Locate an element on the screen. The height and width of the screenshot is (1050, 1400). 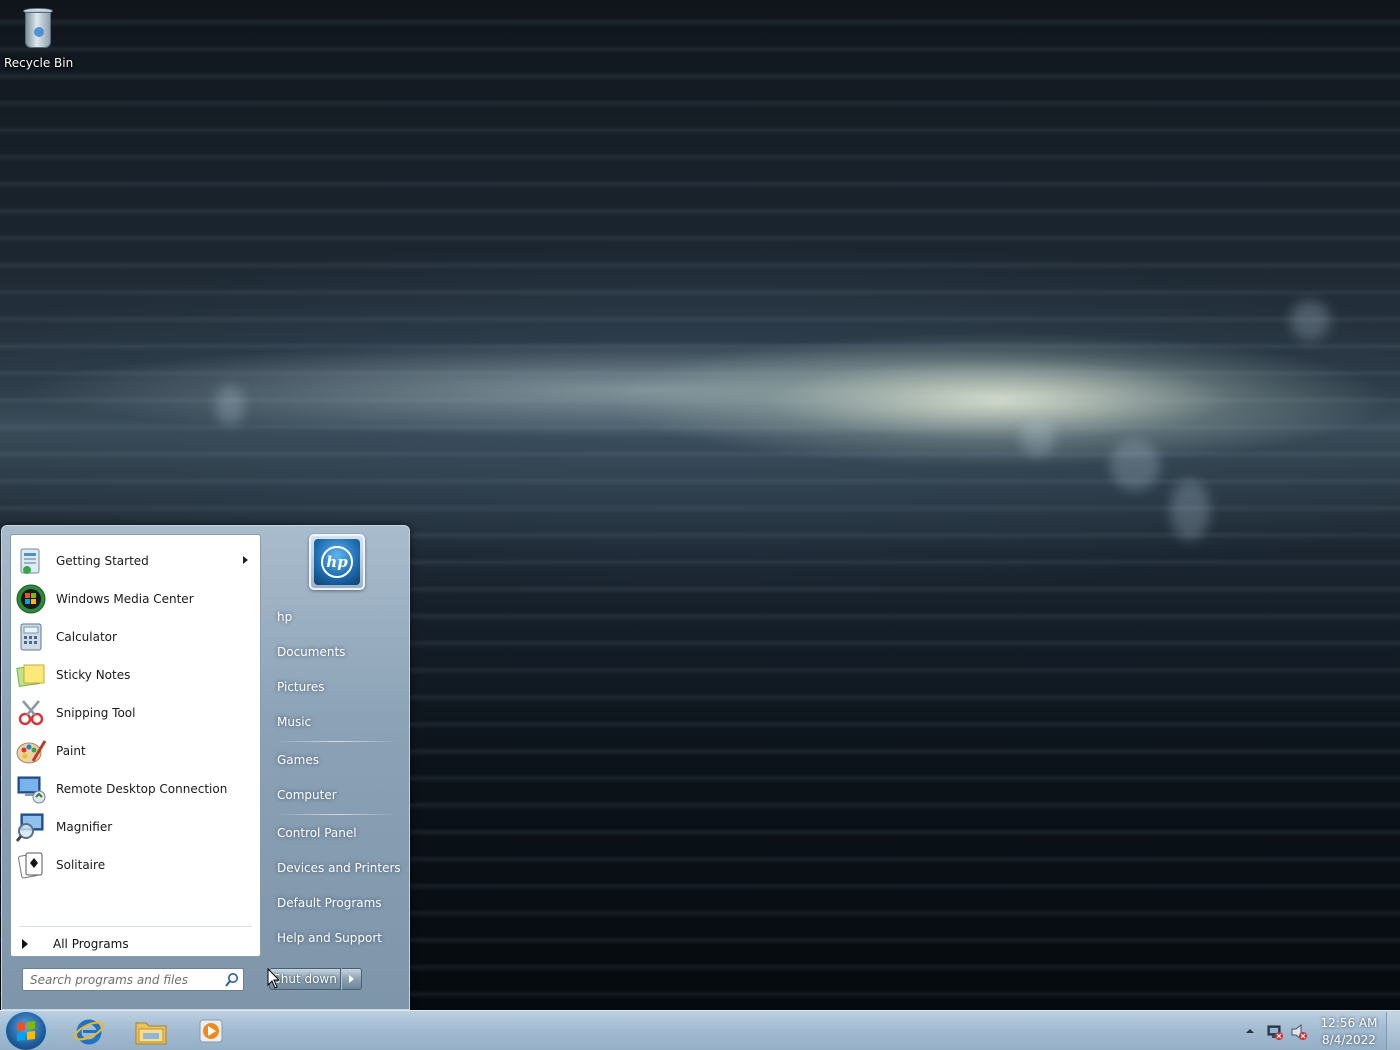
show-hidden-icons-arrow-icon is located at coordinates (1250, 1031).